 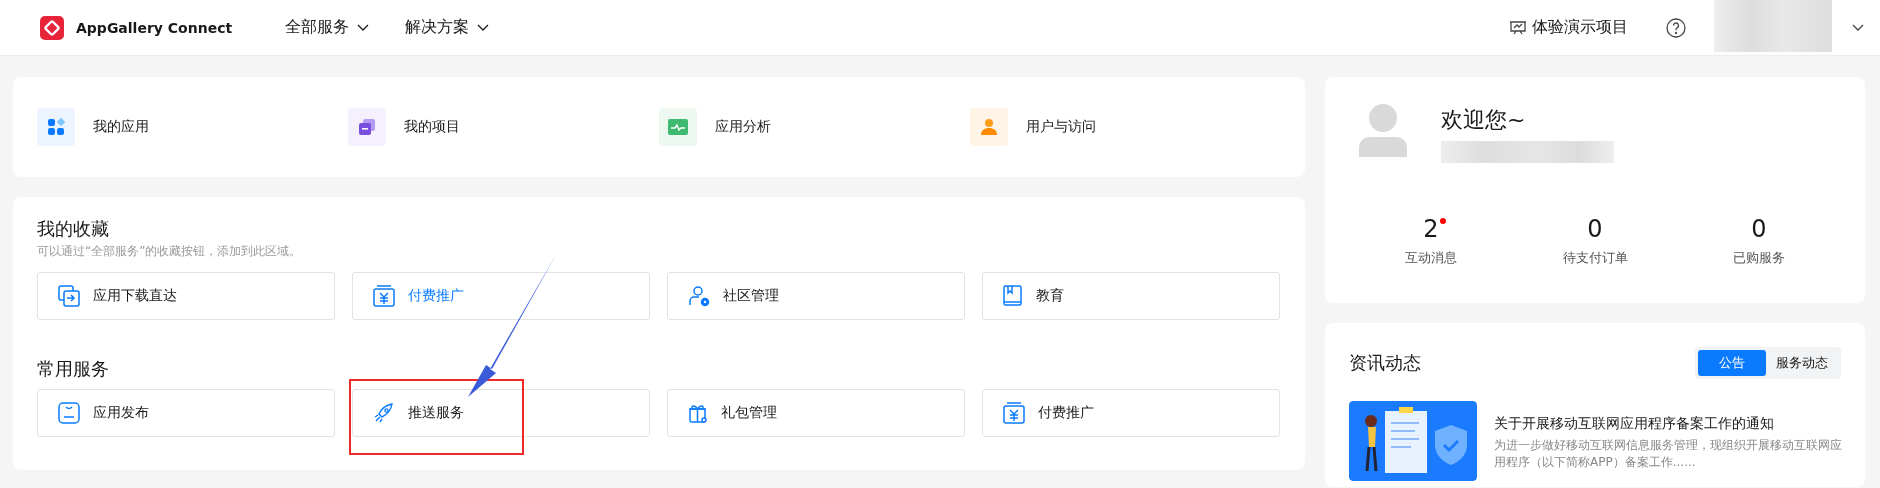 What do you see at coordinates (69, 413) in the screenshot?
I see `app-box-icon` at bounding box center [69, 413].